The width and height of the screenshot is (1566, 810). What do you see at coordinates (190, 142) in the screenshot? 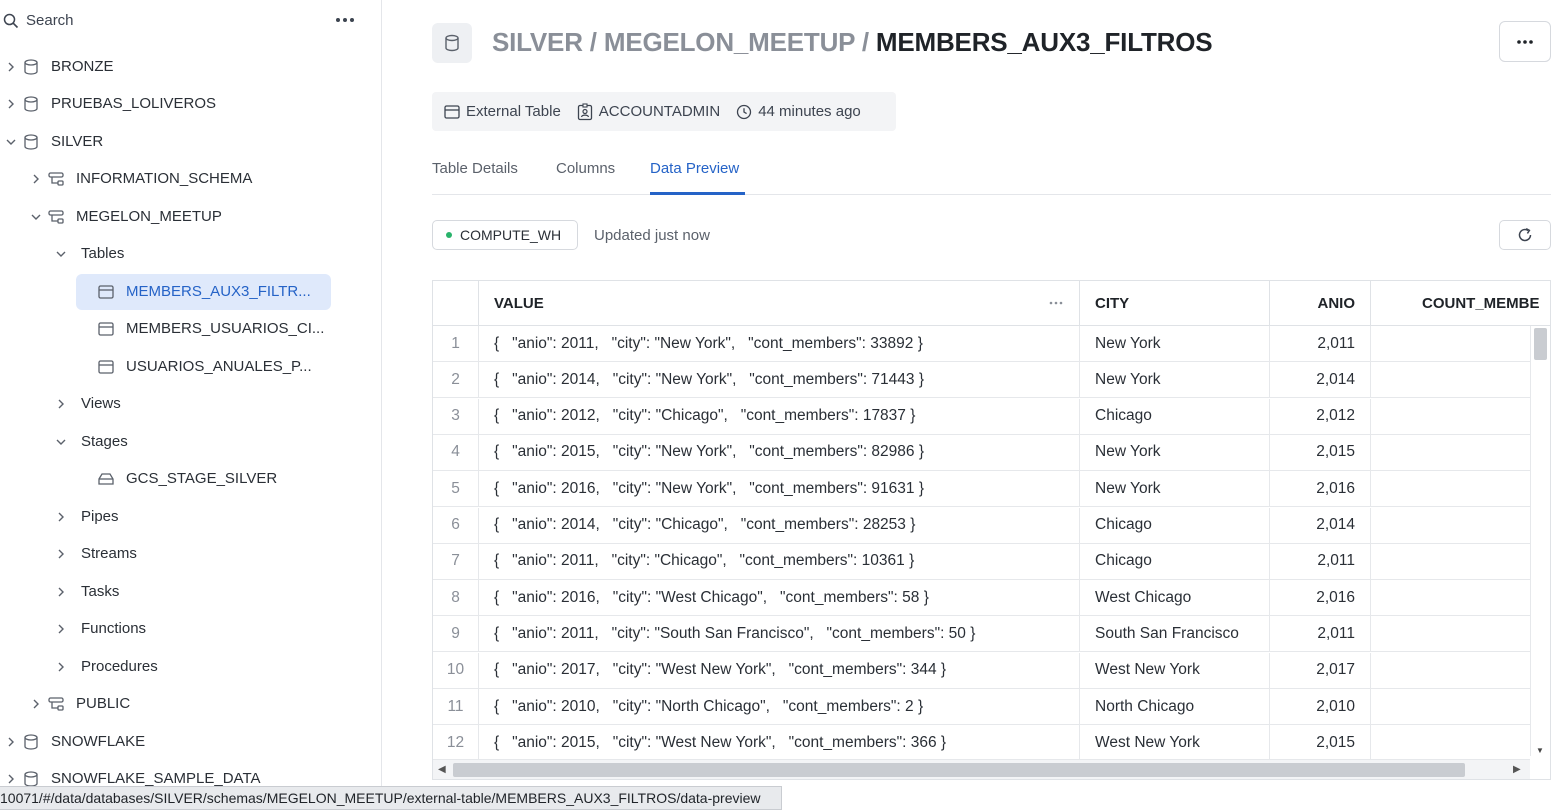
I see `sidebar-tree-item: SILVER` at bounding box center [190, 142].